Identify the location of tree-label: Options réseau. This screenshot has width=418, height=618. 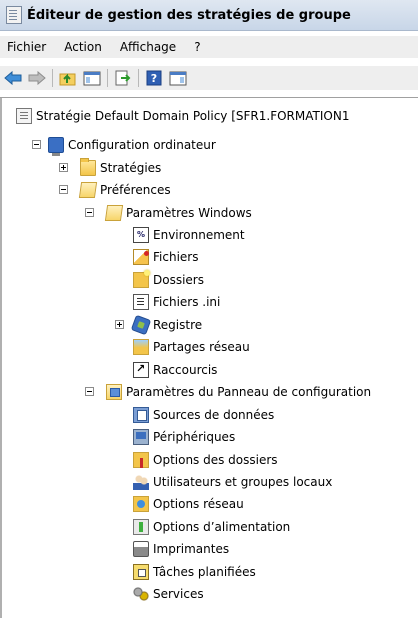
(198, 504).